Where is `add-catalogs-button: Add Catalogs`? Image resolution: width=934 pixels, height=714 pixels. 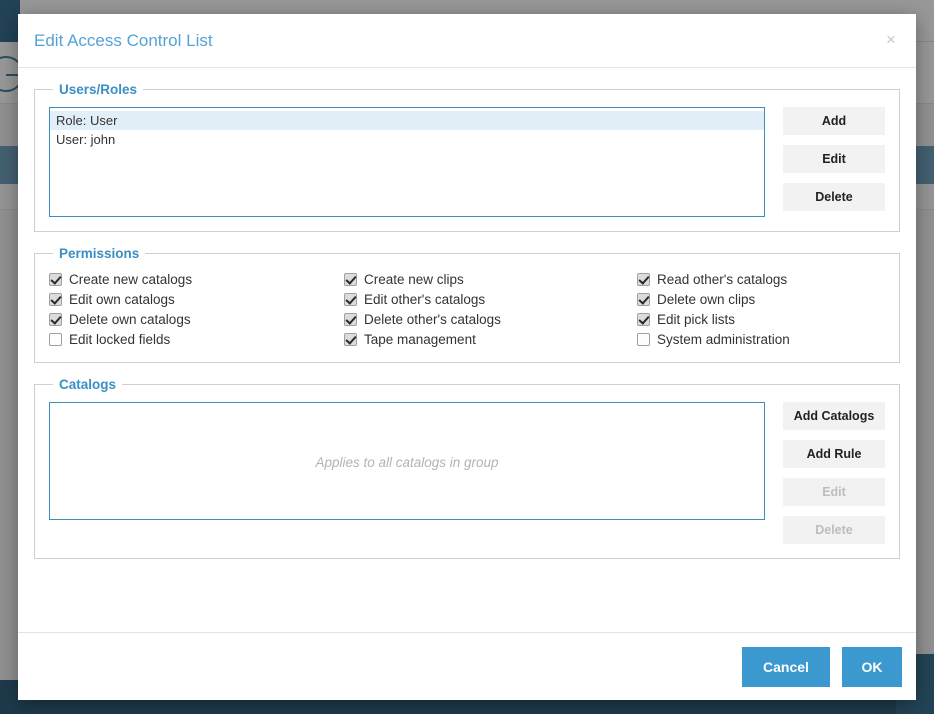
add-catalogs-button: Add Catalogs is located at coordinates (834, 416).